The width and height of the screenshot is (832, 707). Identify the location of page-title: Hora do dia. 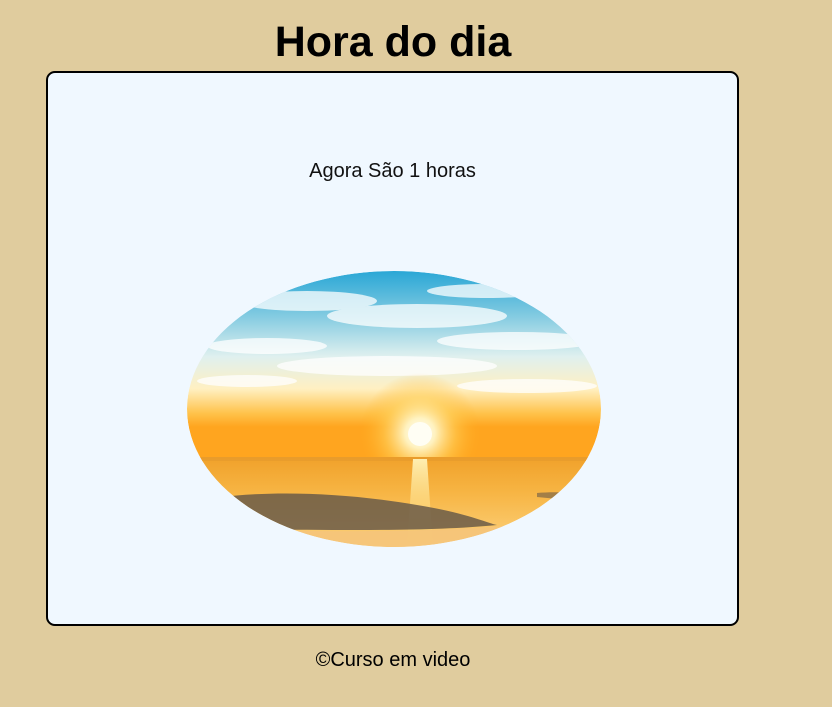
(393, 42).